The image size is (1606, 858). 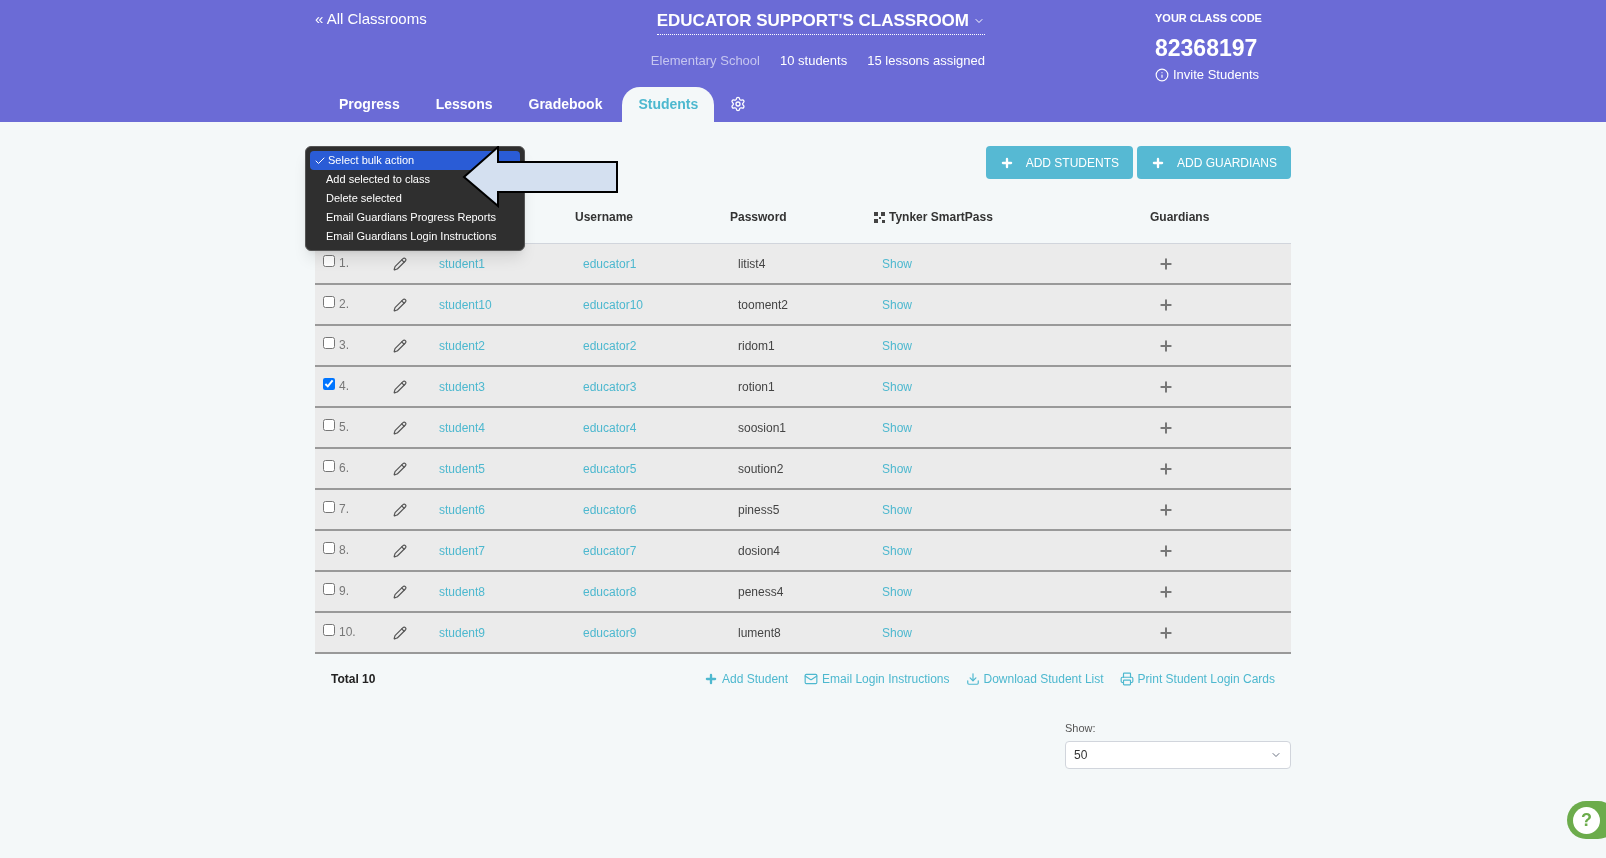 I want to click on footer-link: Email Login Instructions, so click(x=877, y=679).